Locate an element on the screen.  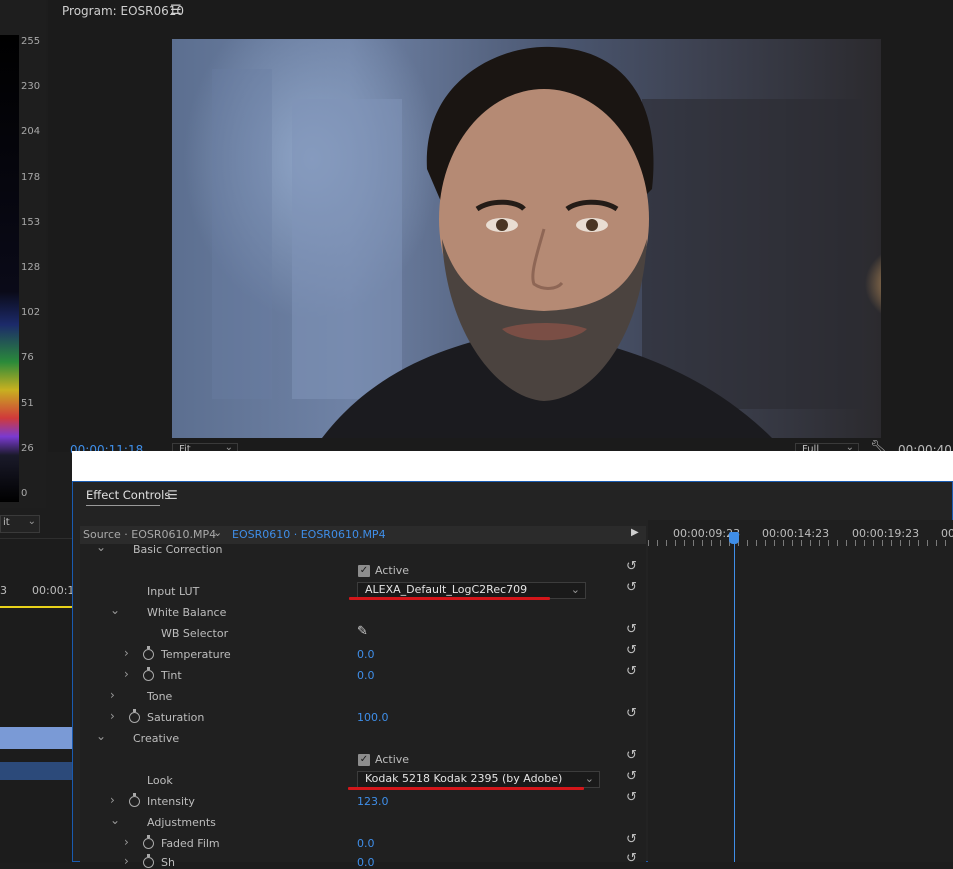
video-clip is located at coordinates (36, 738).